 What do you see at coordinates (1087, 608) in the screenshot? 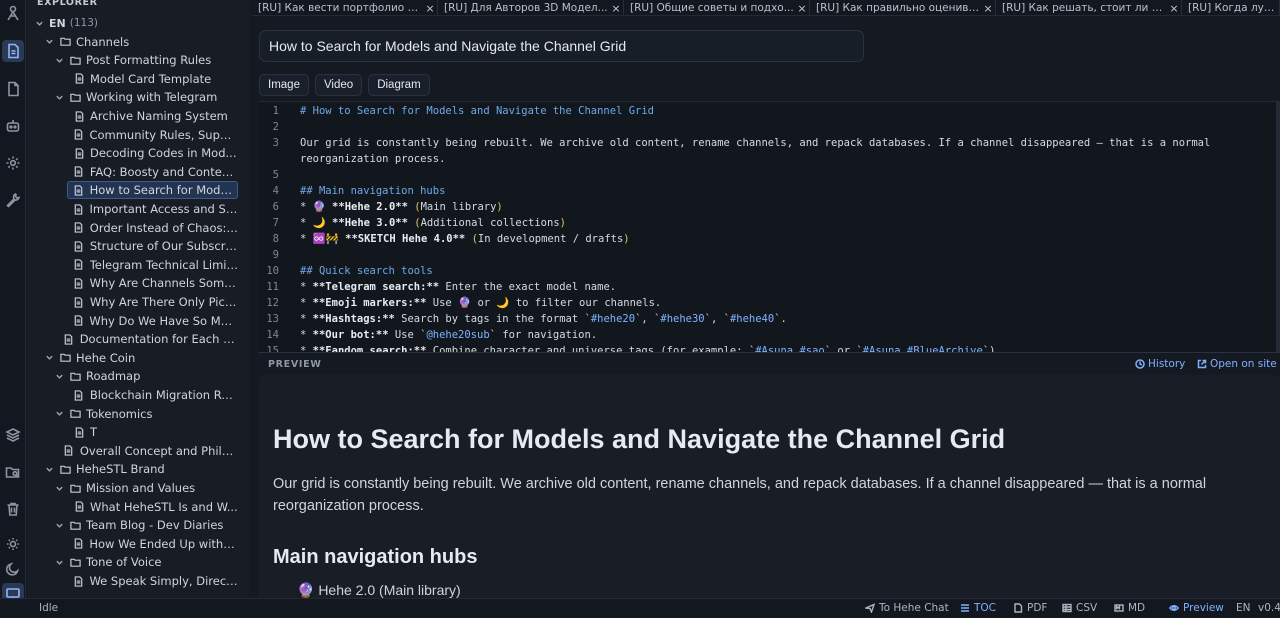
I see `csv-label: CSV` at bounding box center [1087, 608].